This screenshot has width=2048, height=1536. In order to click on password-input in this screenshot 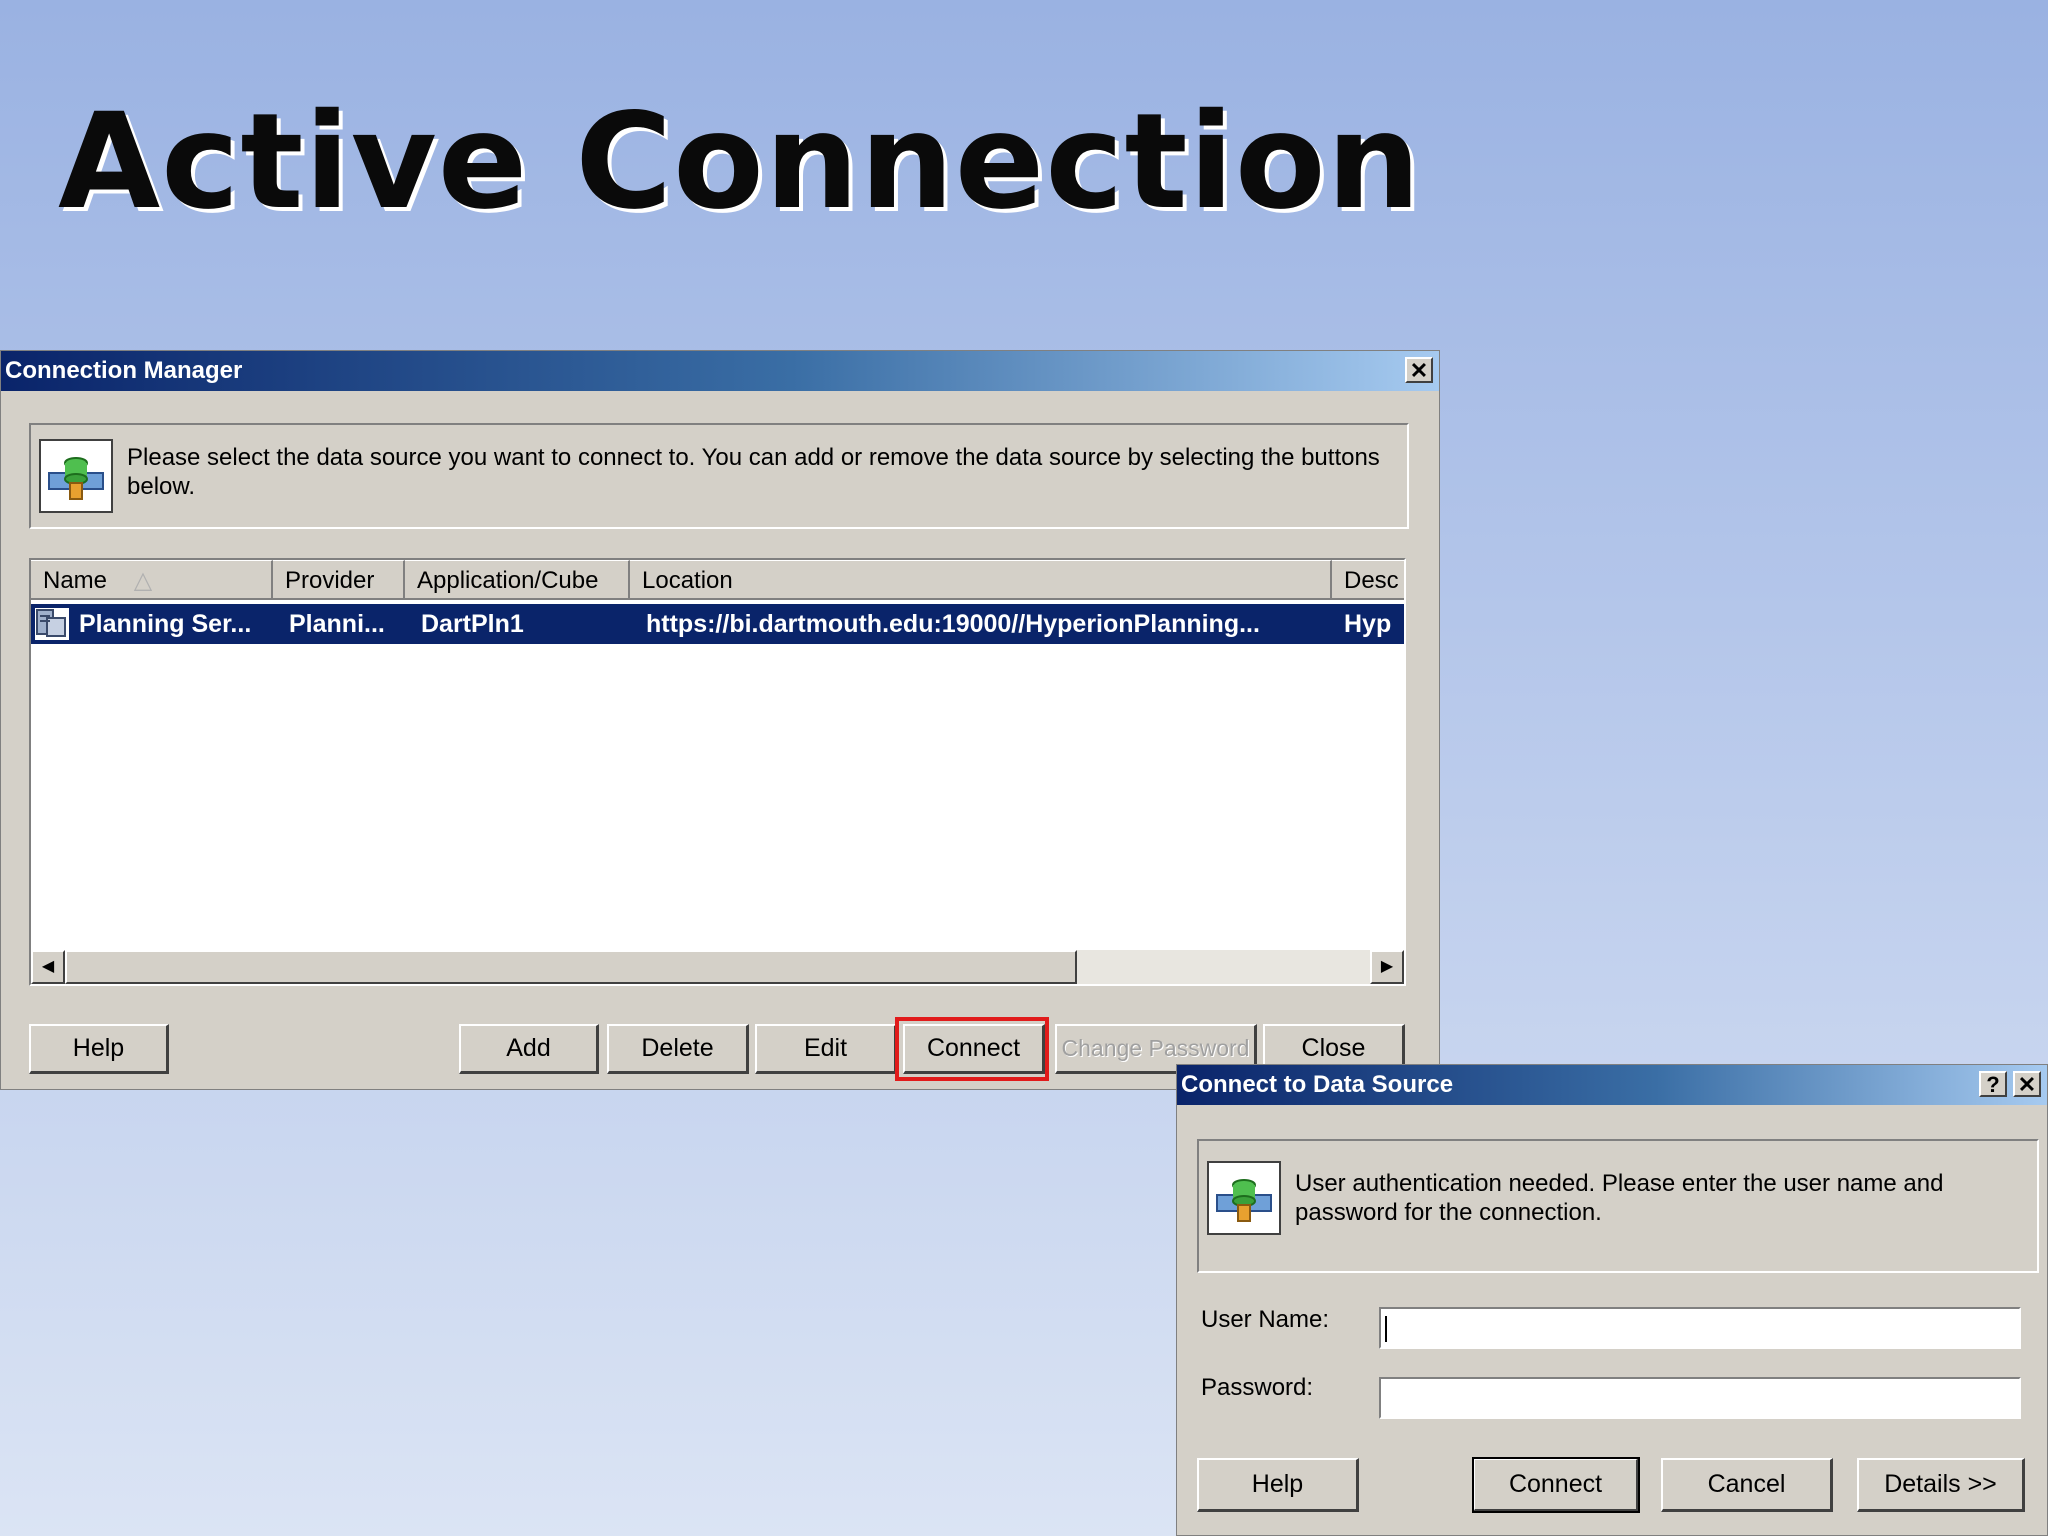, I will do `click(1700, 1398)`.